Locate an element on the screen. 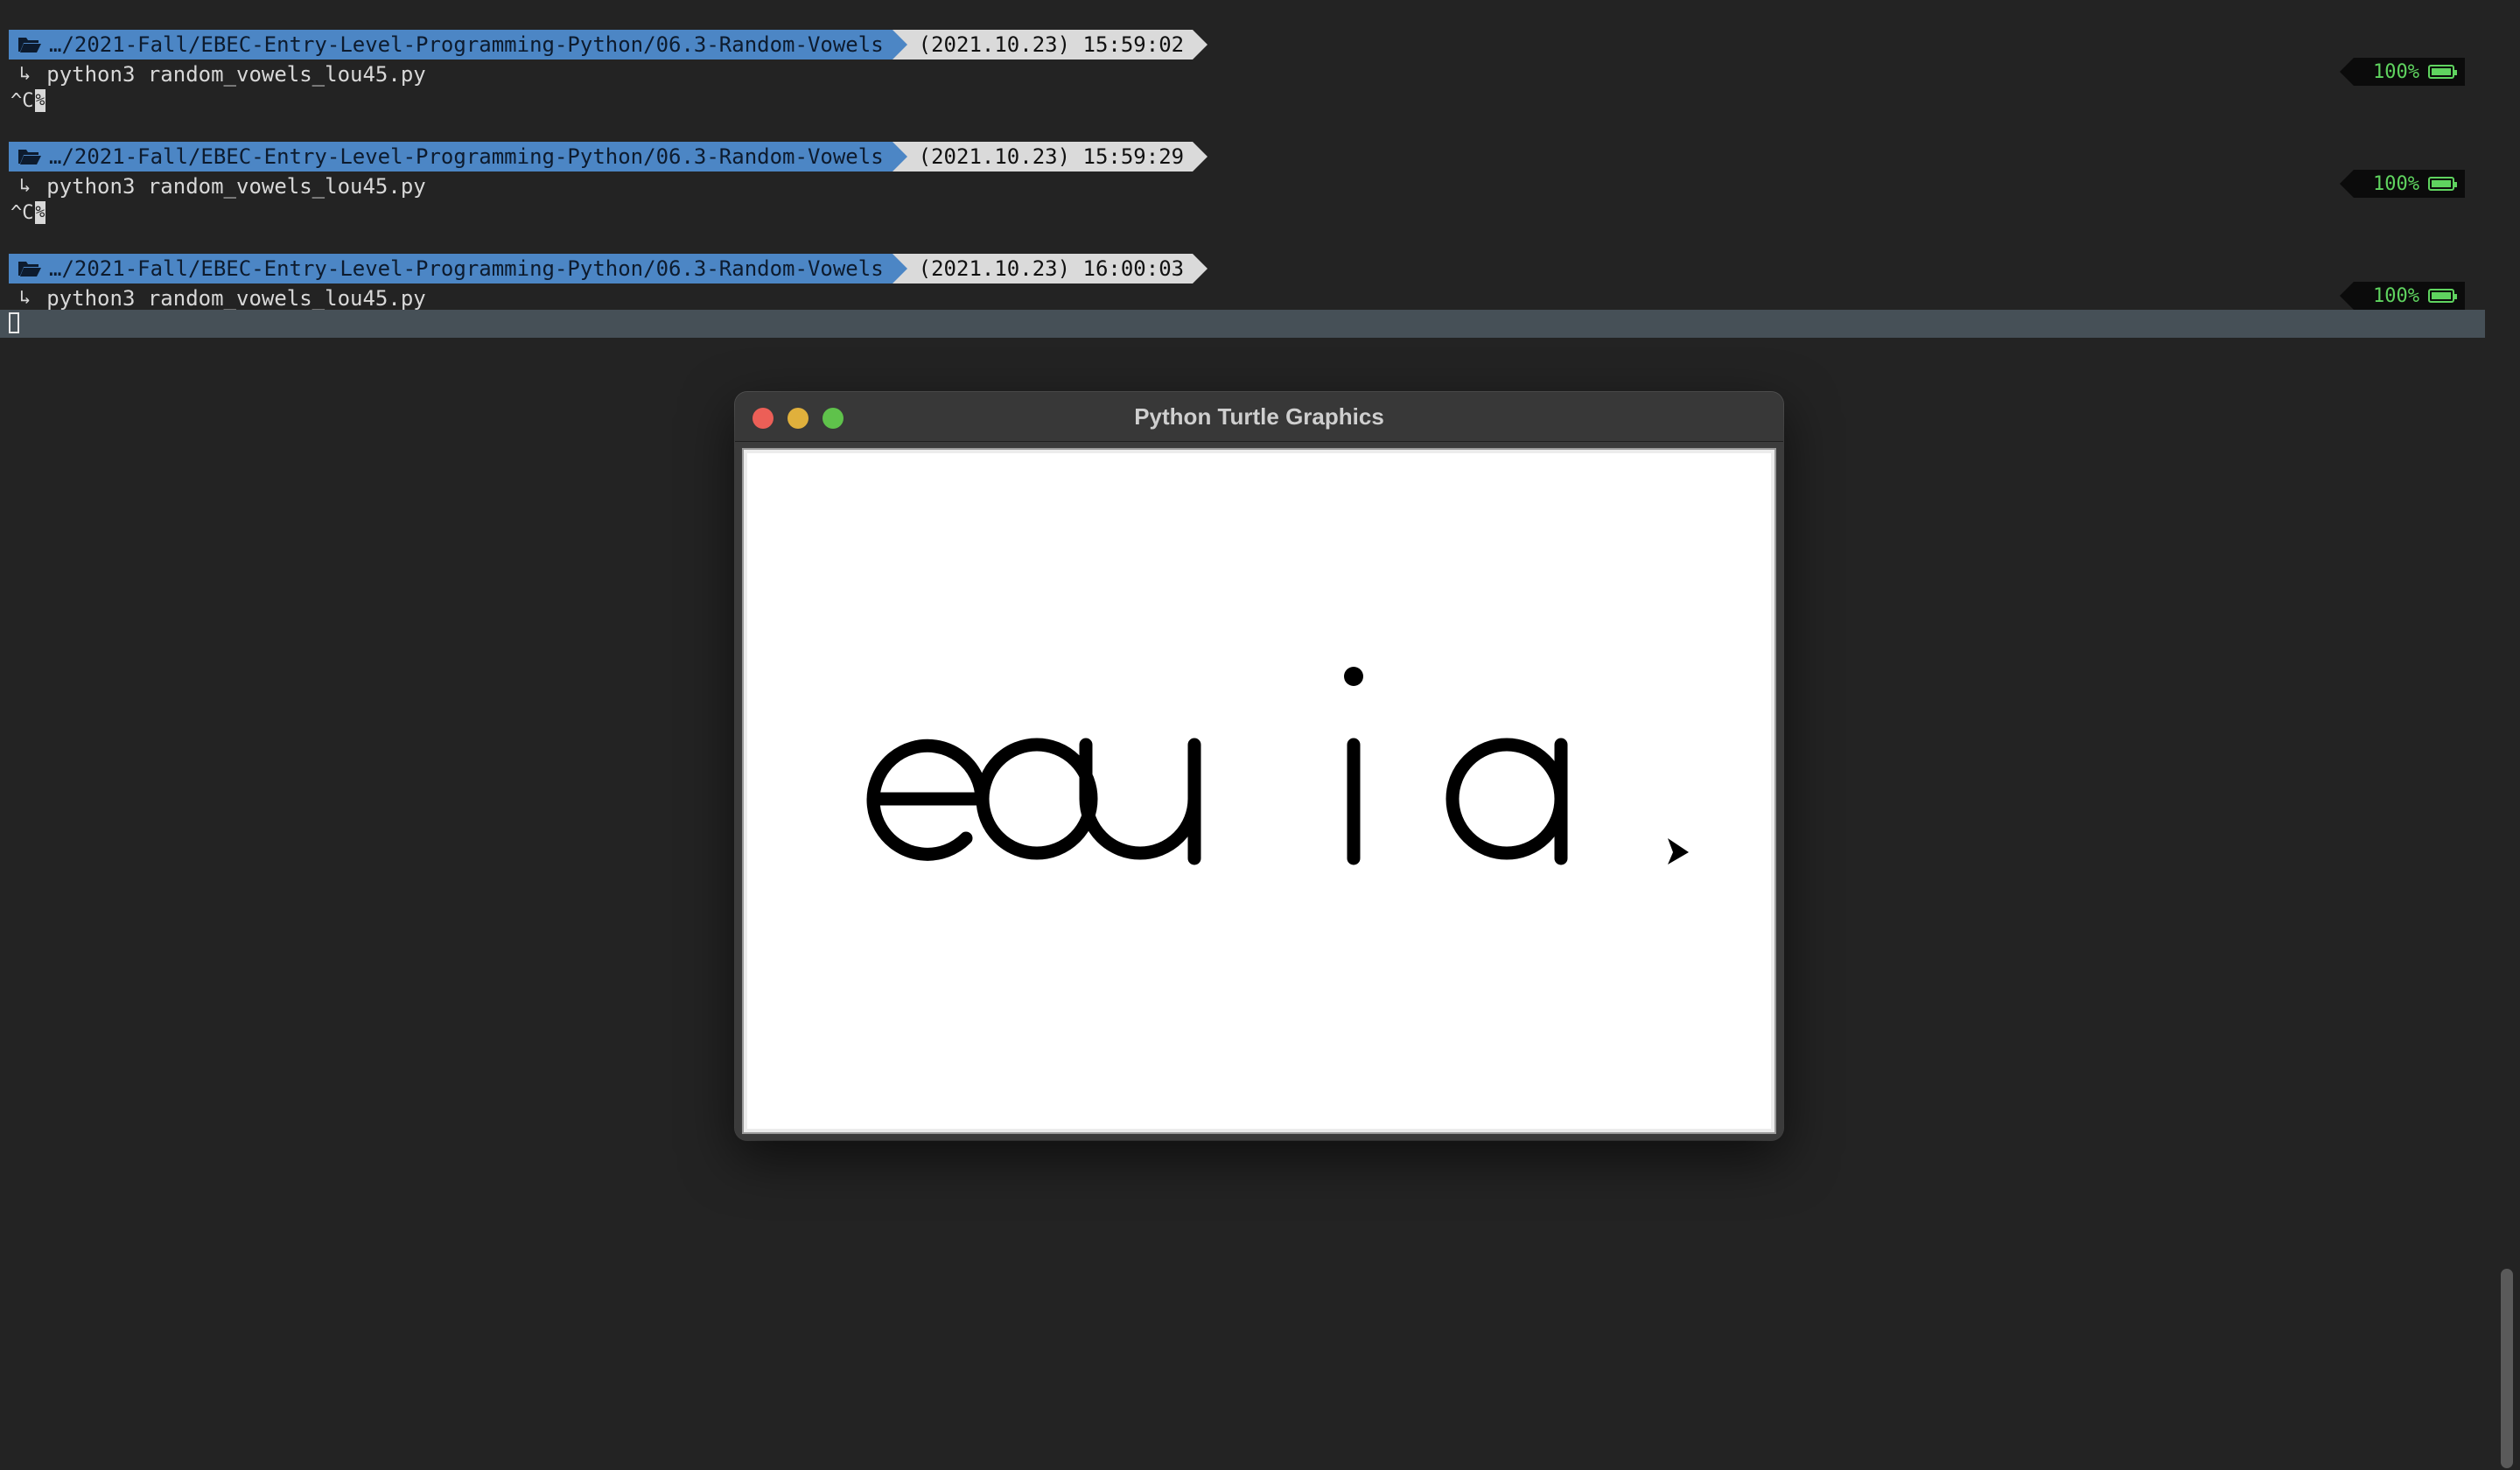 The image size is (2520, 1470). terminal-scrollbar is located at coordinates (2507, 1368).